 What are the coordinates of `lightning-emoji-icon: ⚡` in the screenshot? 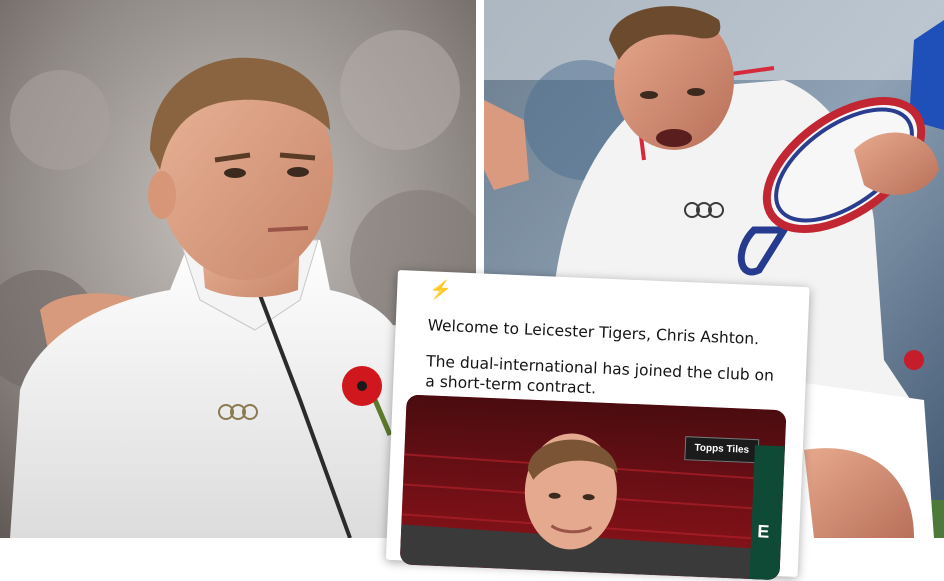 It's located at (440, 290).